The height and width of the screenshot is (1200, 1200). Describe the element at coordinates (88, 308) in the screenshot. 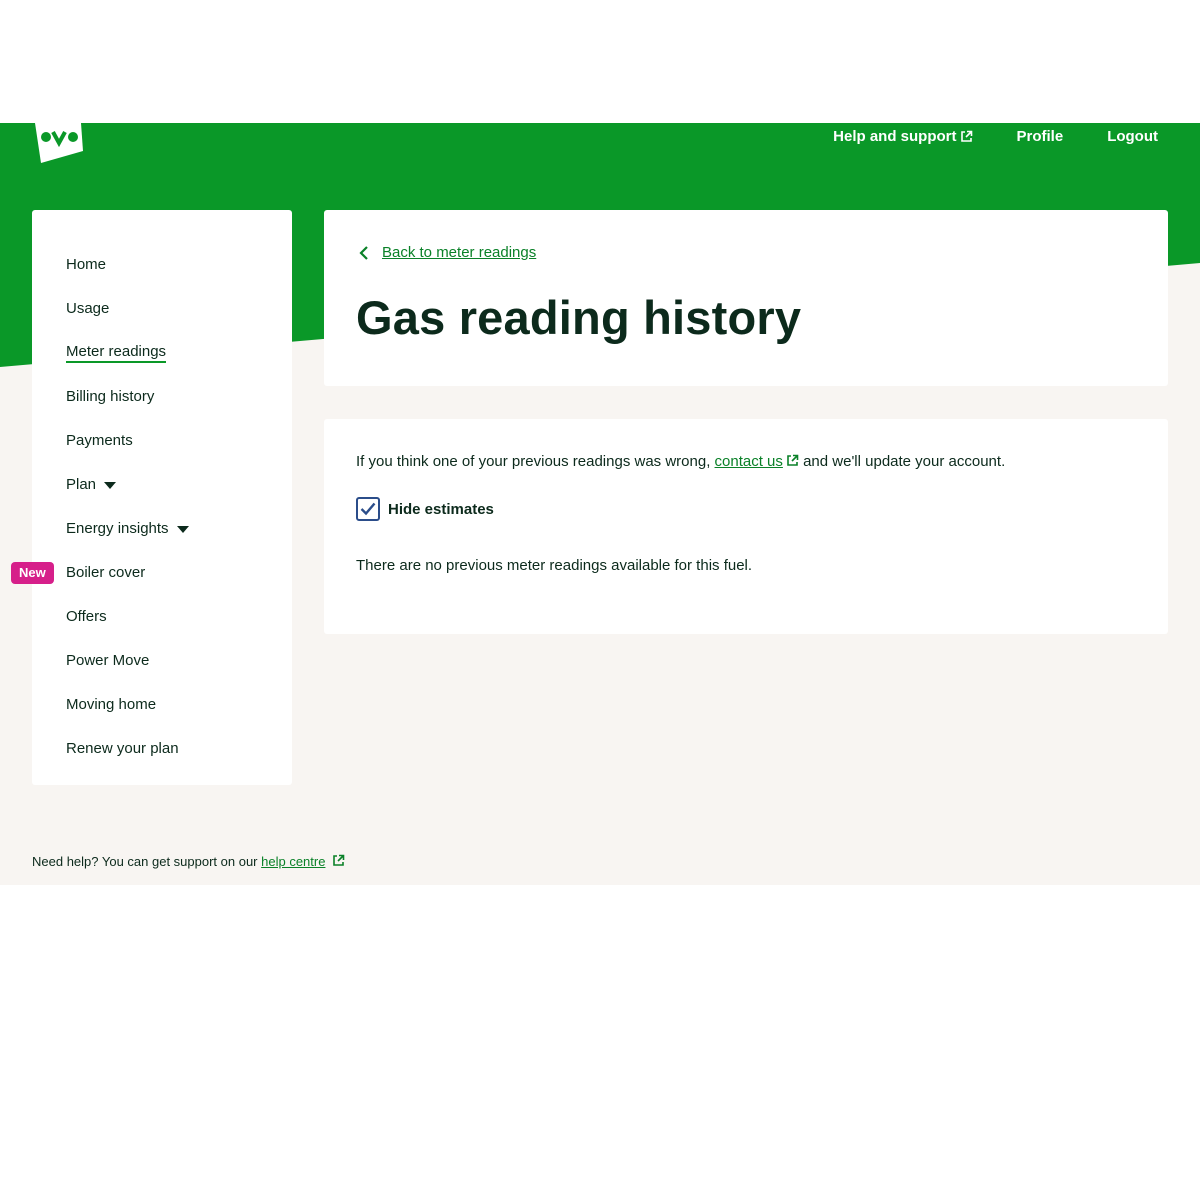

I see `sidebar-item-label: Usage` at that location.